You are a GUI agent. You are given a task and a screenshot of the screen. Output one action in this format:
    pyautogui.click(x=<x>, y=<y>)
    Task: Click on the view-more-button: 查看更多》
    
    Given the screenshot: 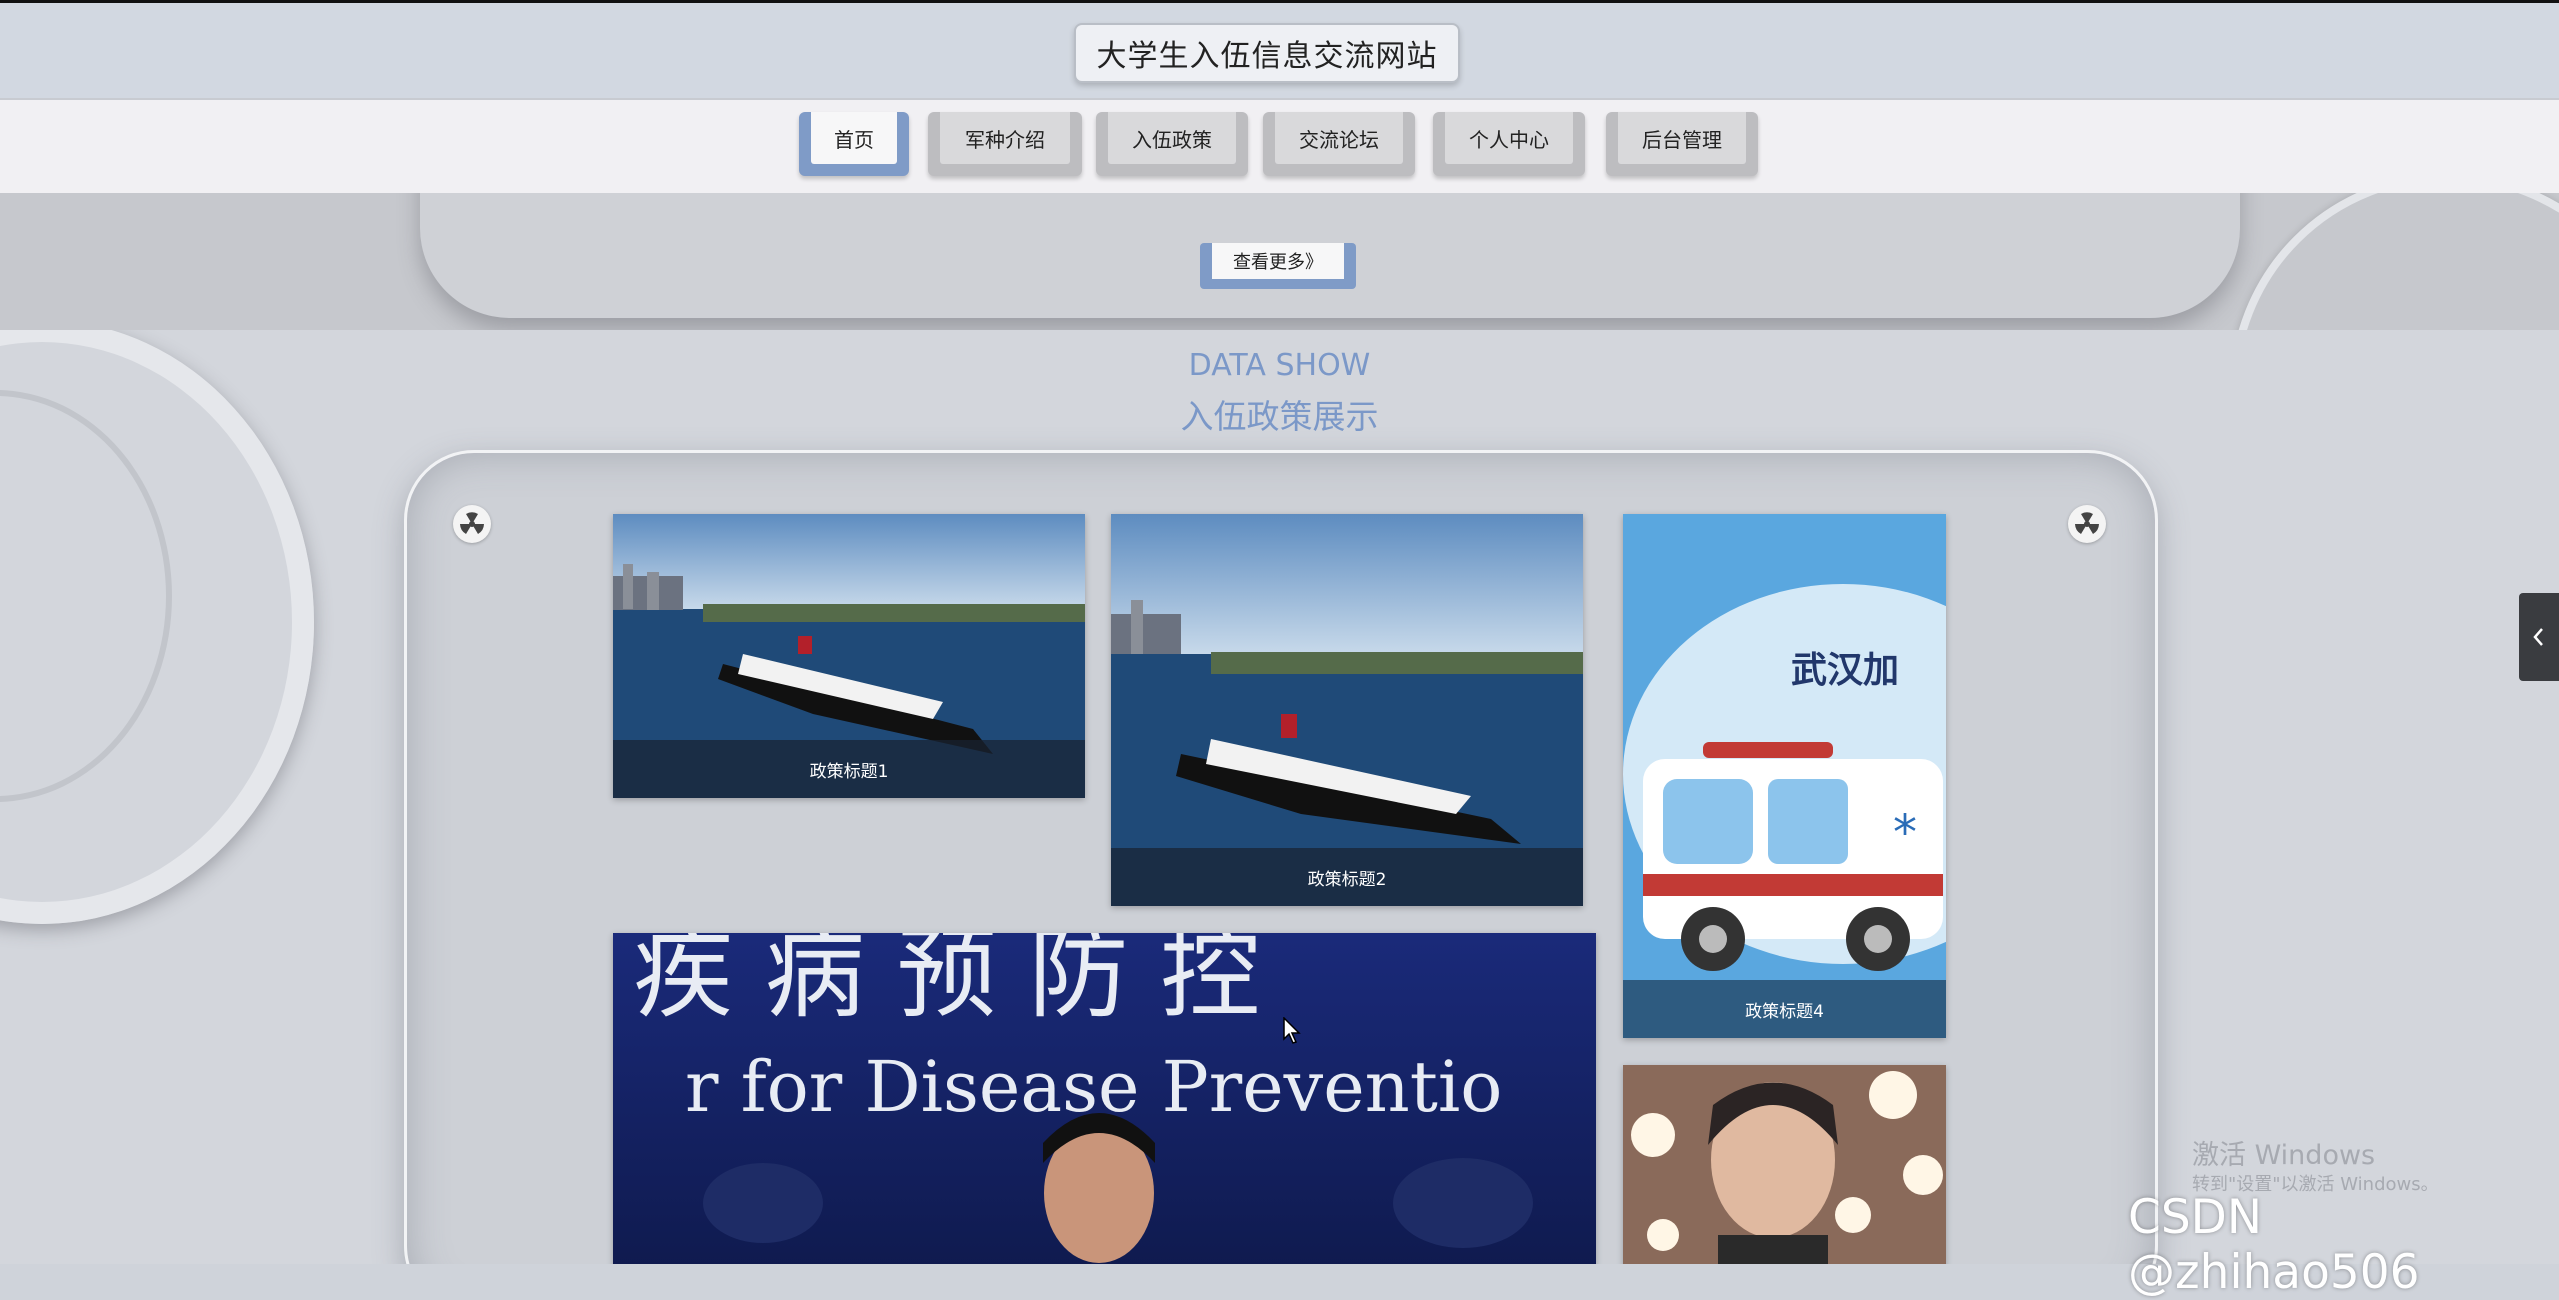 What is the action you would take?
    pyautogui.click(x=1278, y=266)
    